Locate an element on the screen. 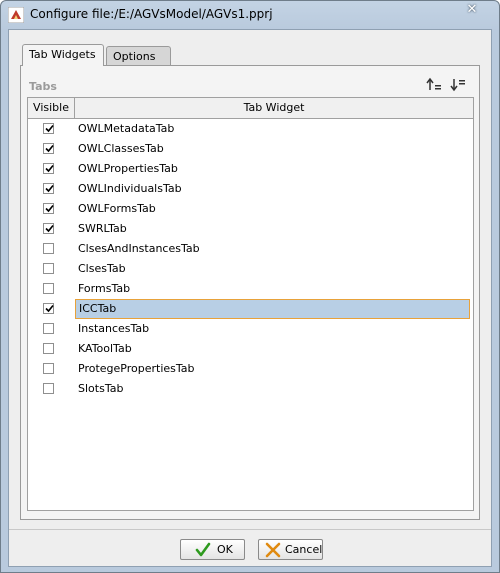 This screenshot has height=573, width=500. table-row: ProtegePropertiesTab is located at coordinates (250, 369).